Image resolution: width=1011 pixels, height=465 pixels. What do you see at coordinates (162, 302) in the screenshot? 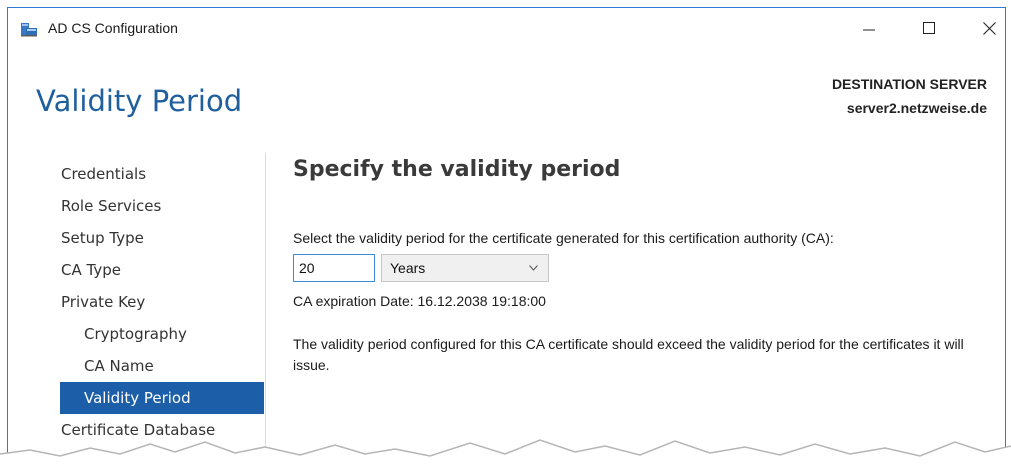
I see `nav-item-private-key: Private Key` at bounding box center [162, 302].